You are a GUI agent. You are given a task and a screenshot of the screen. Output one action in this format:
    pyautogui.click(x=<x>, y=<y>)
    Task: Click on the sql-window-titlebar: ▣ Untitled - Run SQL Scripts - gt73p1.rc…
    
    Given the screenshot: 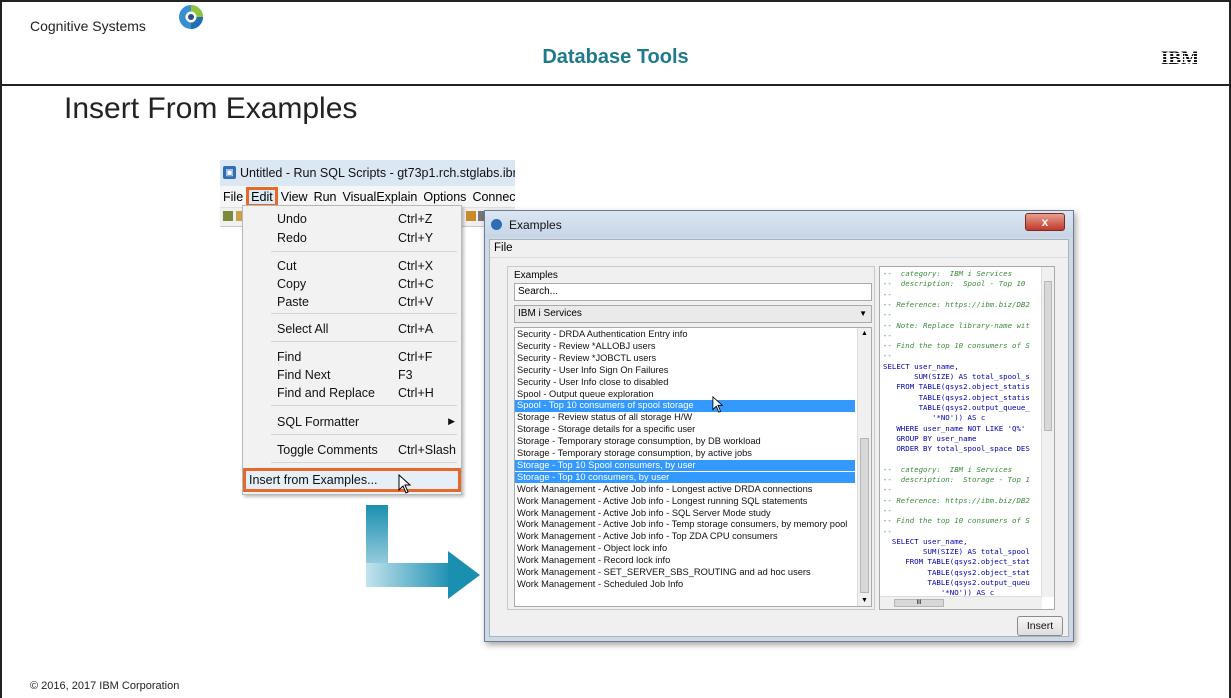 What is the action you would take?
    pyautogui.click(x=367, y=173)
    